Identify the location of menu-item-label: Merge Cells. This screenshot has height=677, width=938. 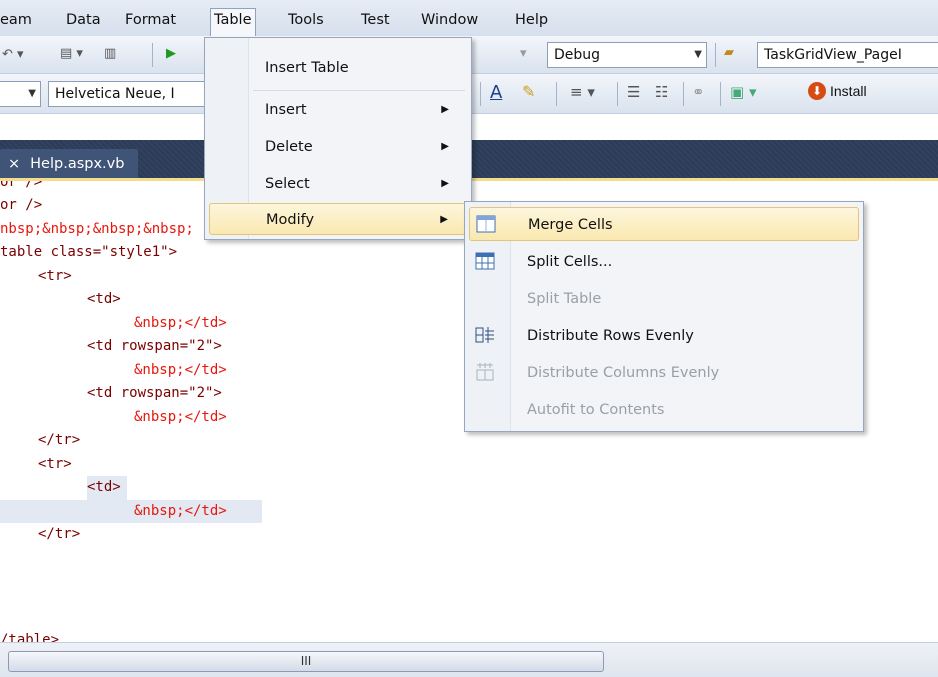
(570, 225).